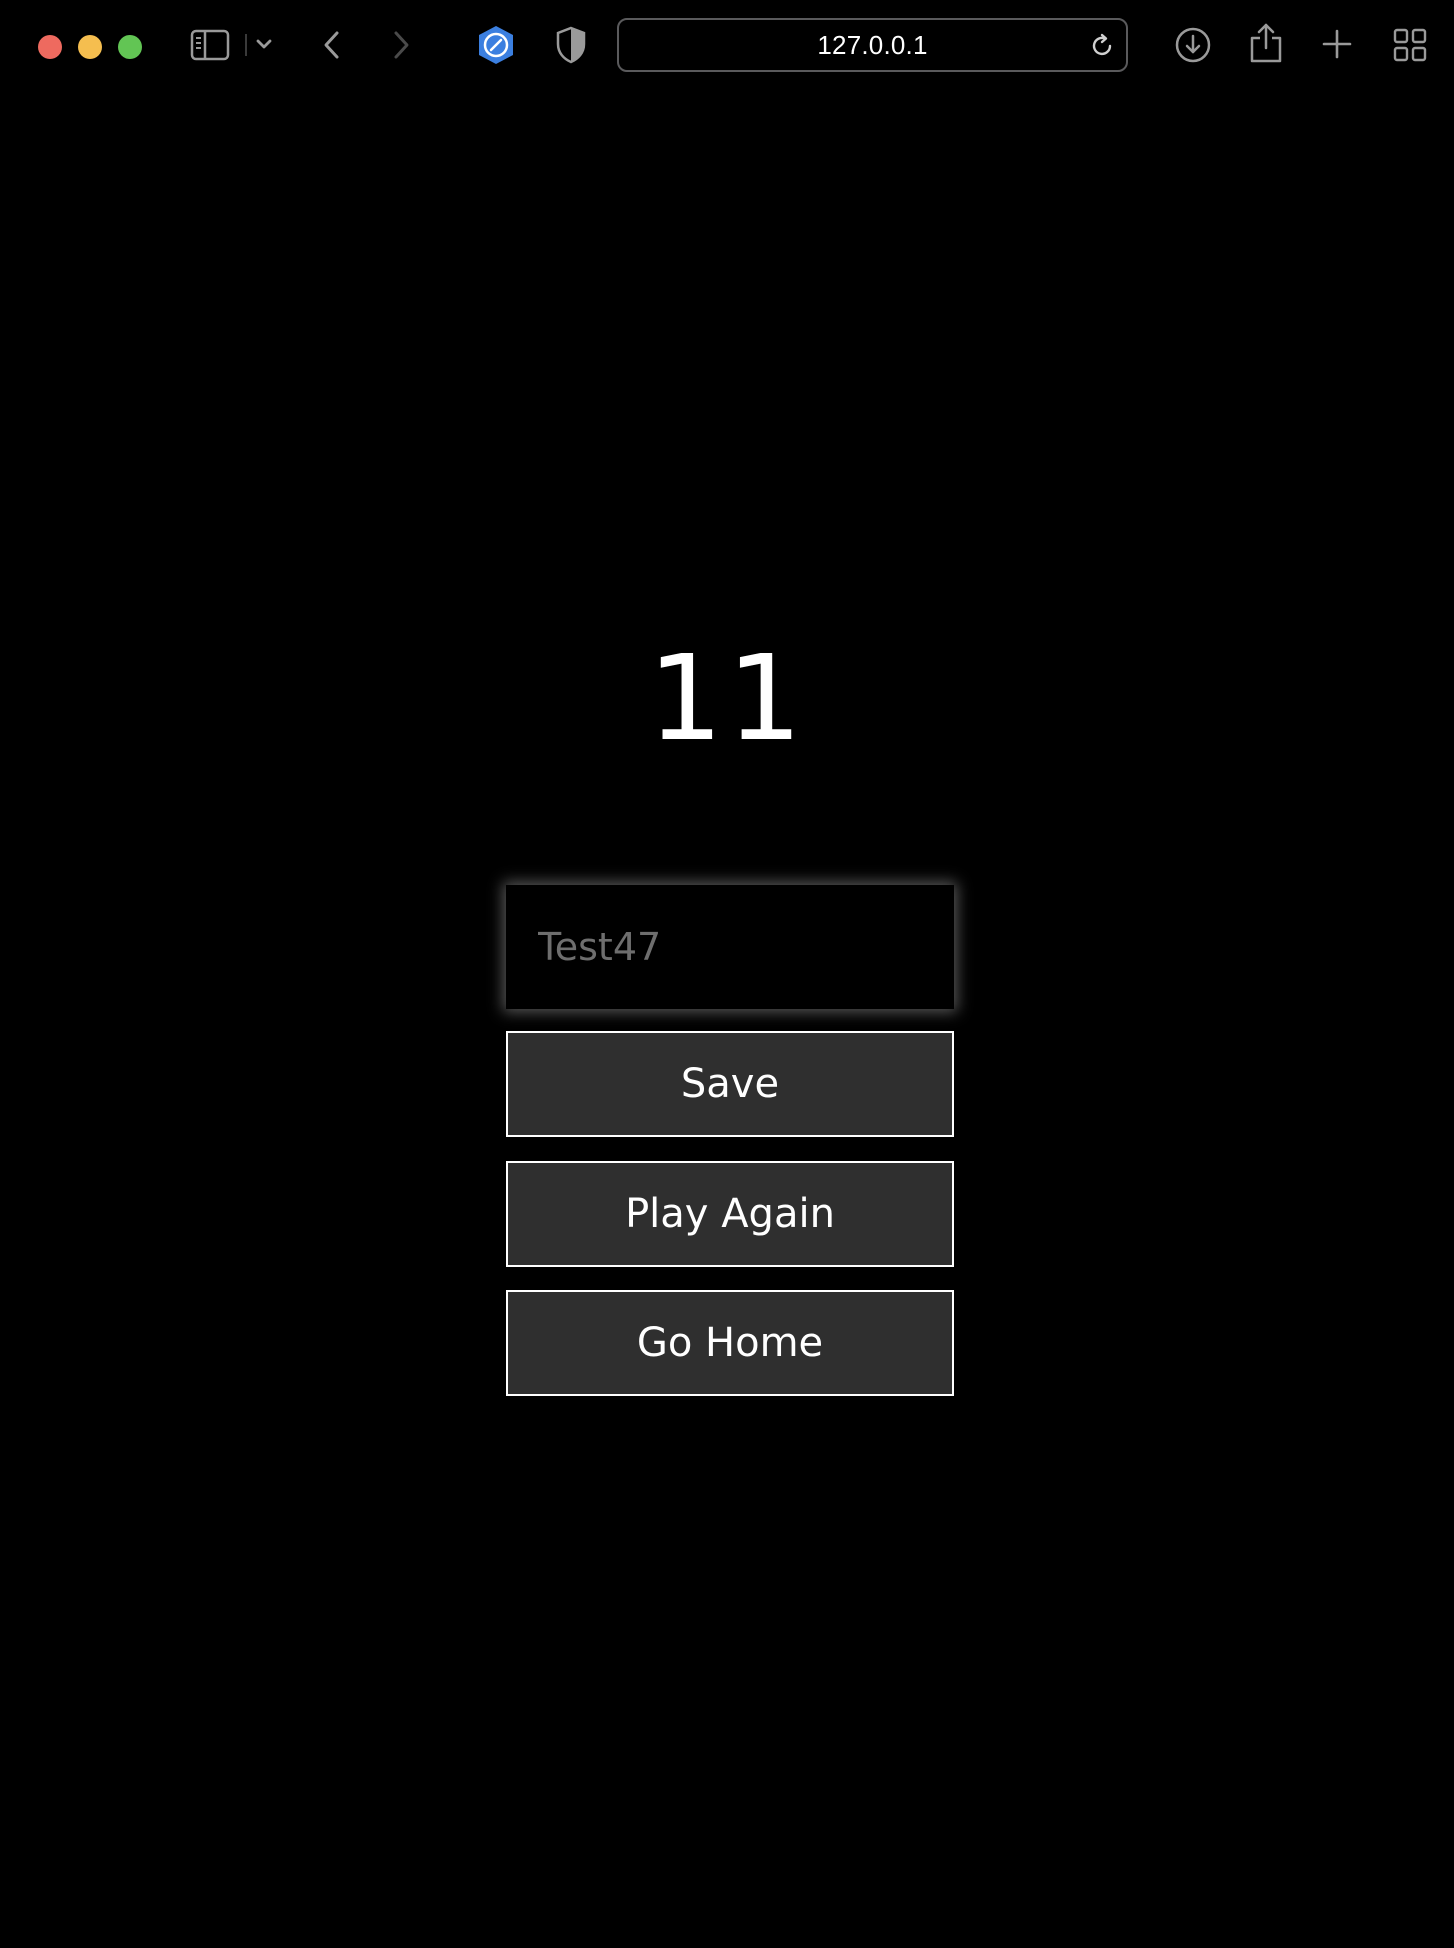 This screenshot has width=1454, height=1948. I want to click on url-text: 127.0.0.1, so click(872, 44).